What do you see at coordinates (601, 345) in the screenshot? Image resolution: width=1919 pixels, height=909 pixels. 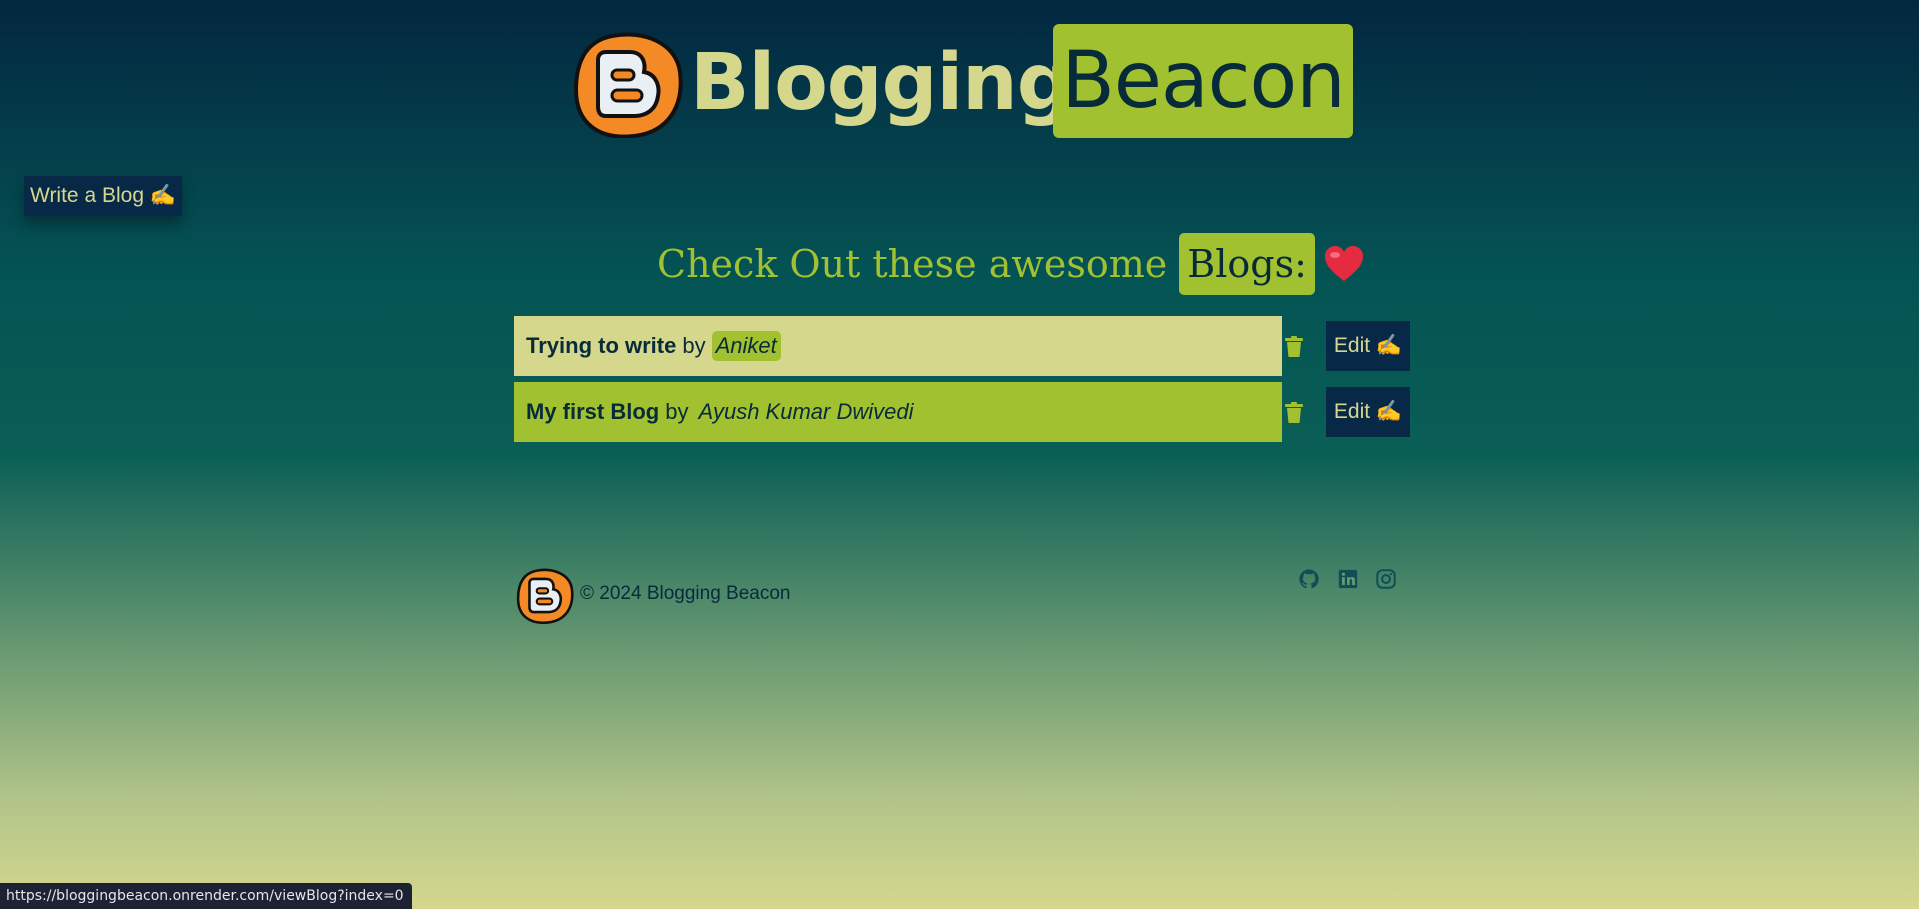 I see `blog-title: Trying to write` at bounding box center [601, 345].